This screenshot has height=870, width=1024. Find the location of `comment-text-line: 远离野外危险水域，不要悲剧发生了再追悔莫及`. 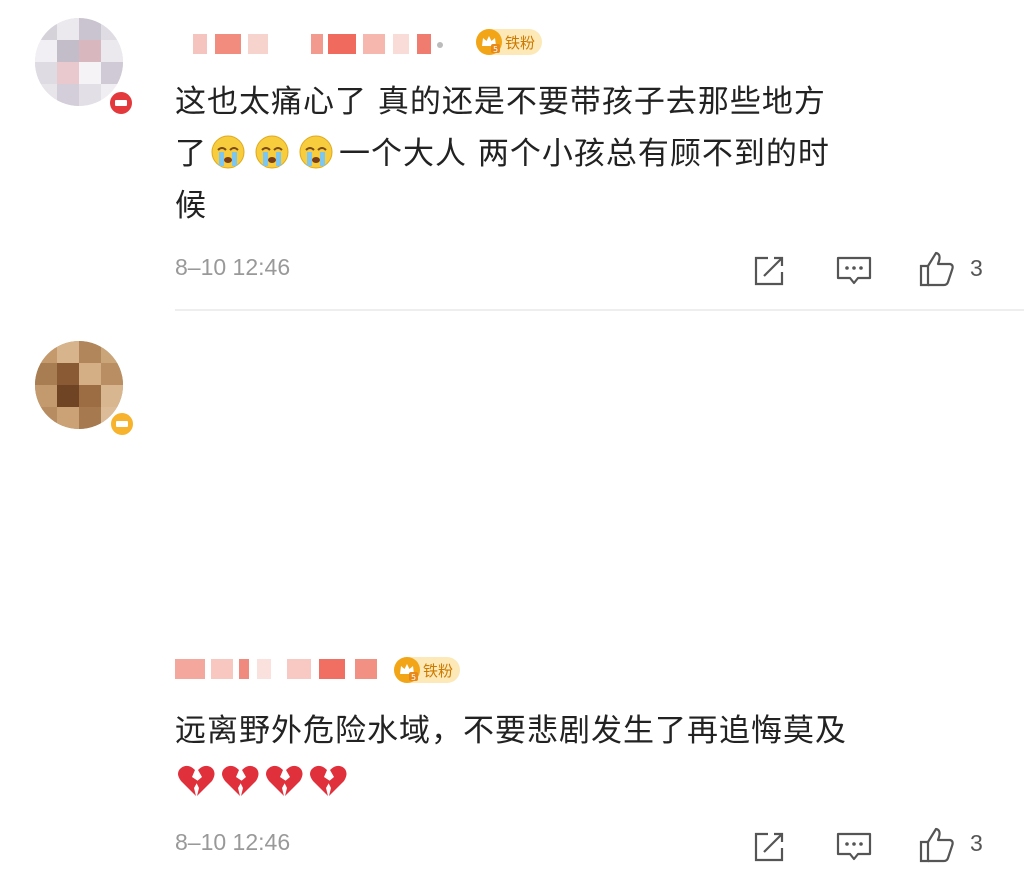

comment-text-line: 远离野外危险水域，不要悲剧发生了再追悔莫及 is located at coordinates (511, 731).